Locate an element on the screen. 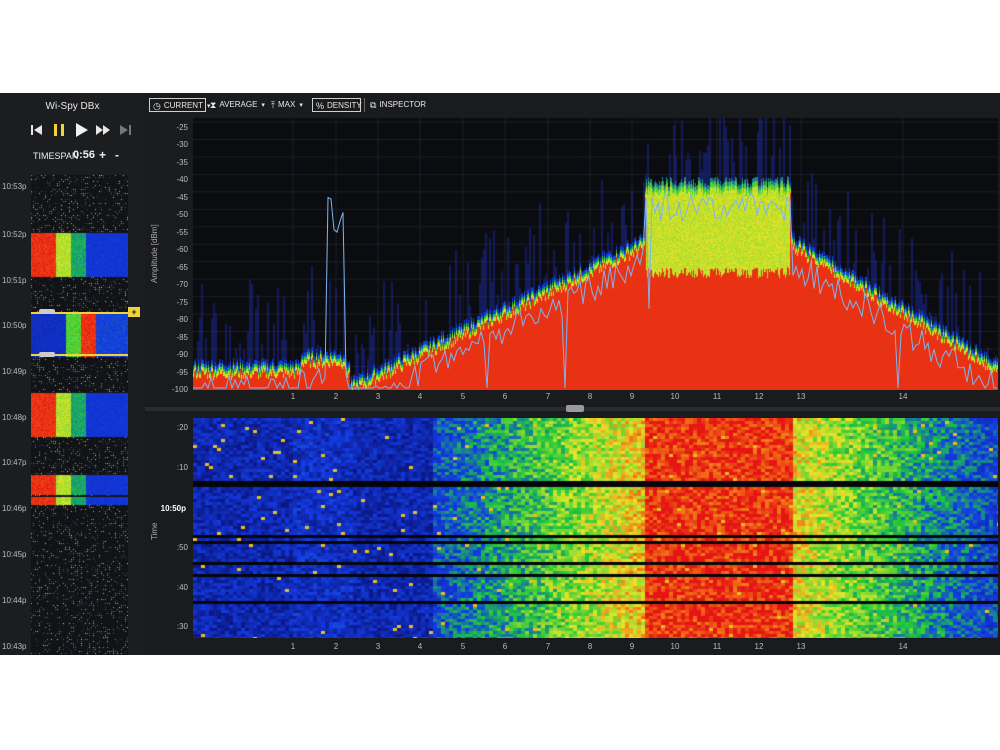 The height and width of the screenshot is (750, 1000). spectrum-x-tick: 14 is located at coordinates (903, 396).